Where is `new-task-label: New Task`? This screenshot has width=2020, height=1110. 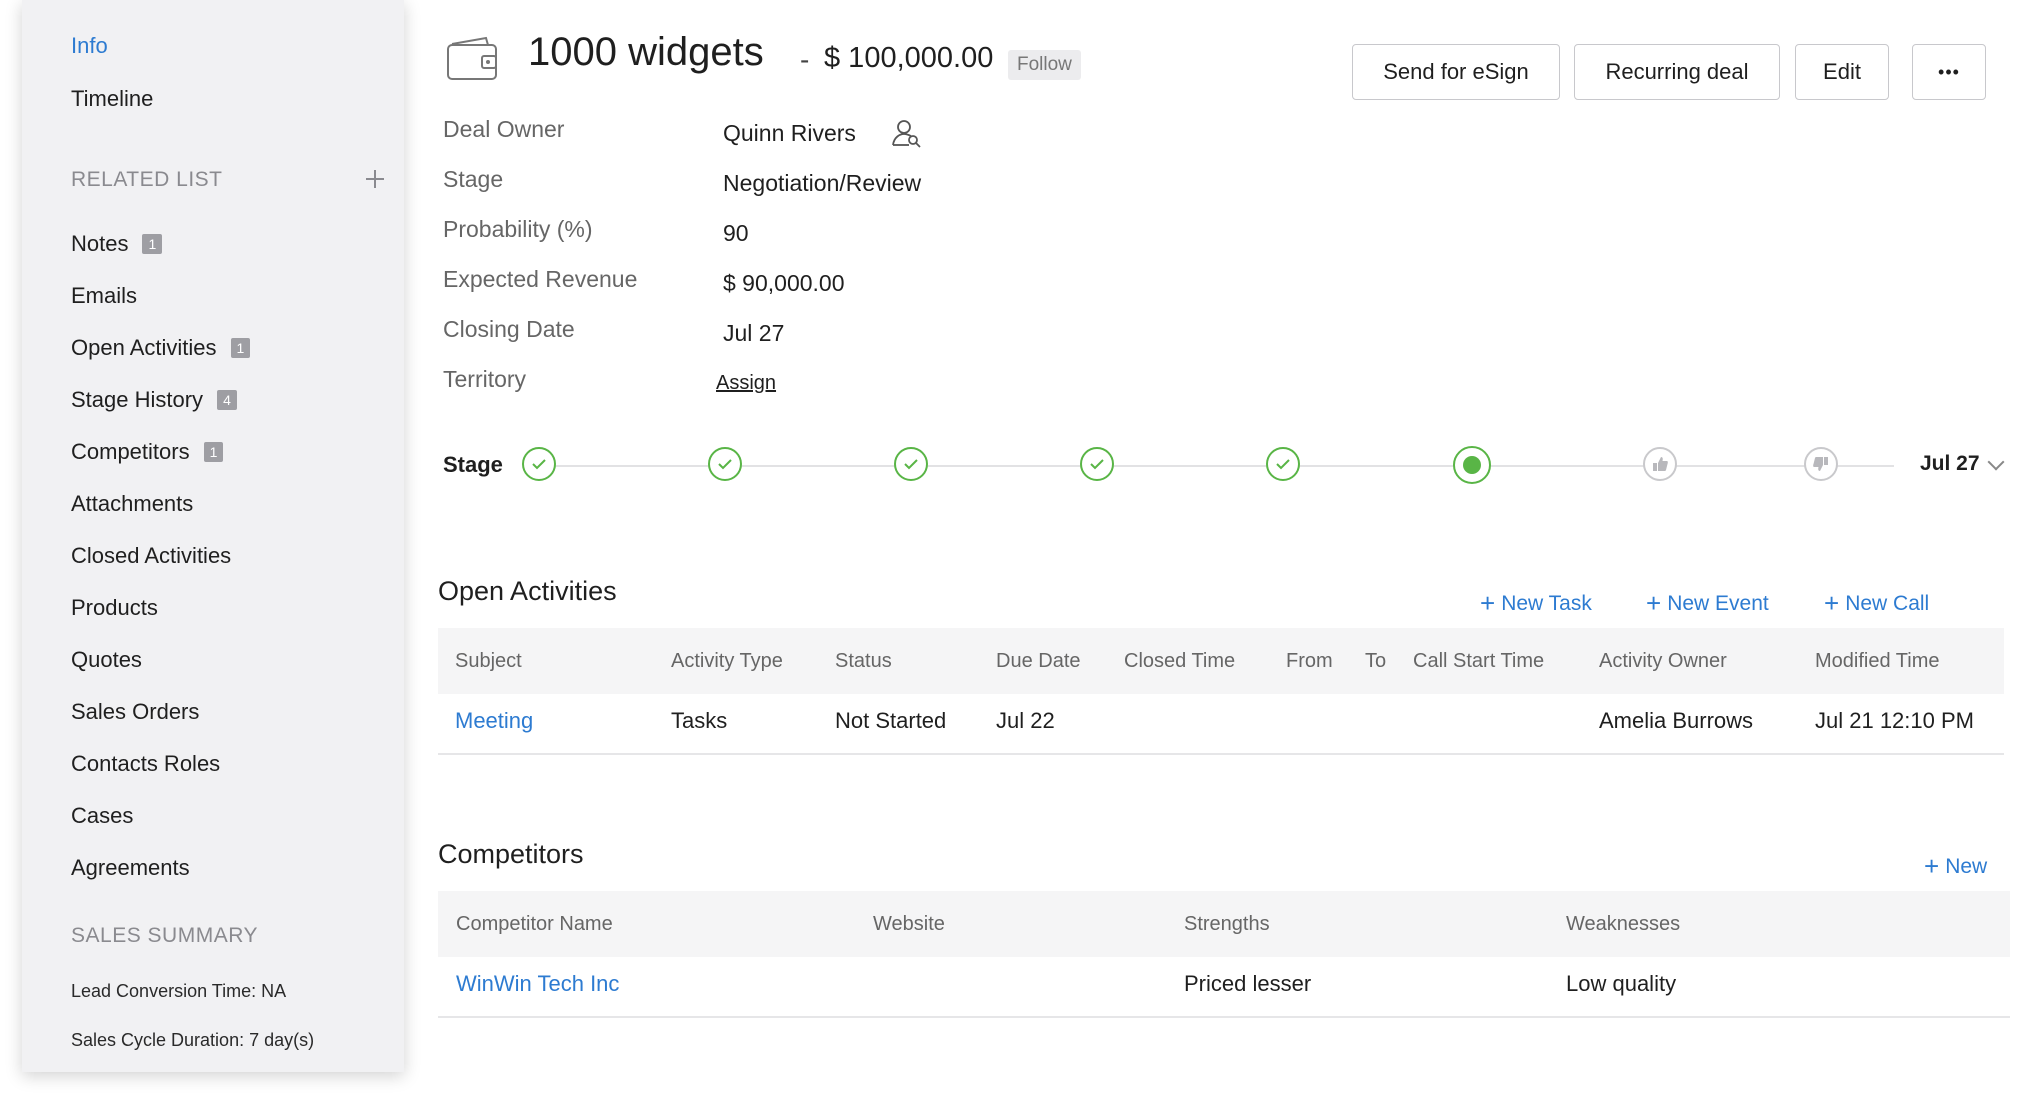 new-task-label: New Task is located at coordinates (1546, 603).